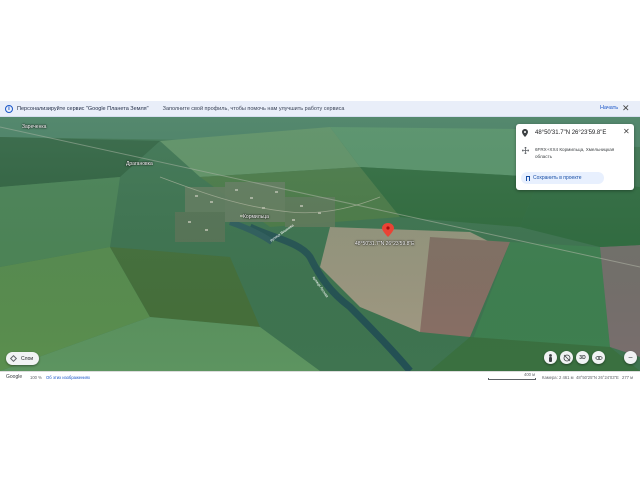 The image size is (640, 480). What do you see at coordinates (9, 108) in the screenshot?
I see `info-icon: i` at bounding box center [9, 108].